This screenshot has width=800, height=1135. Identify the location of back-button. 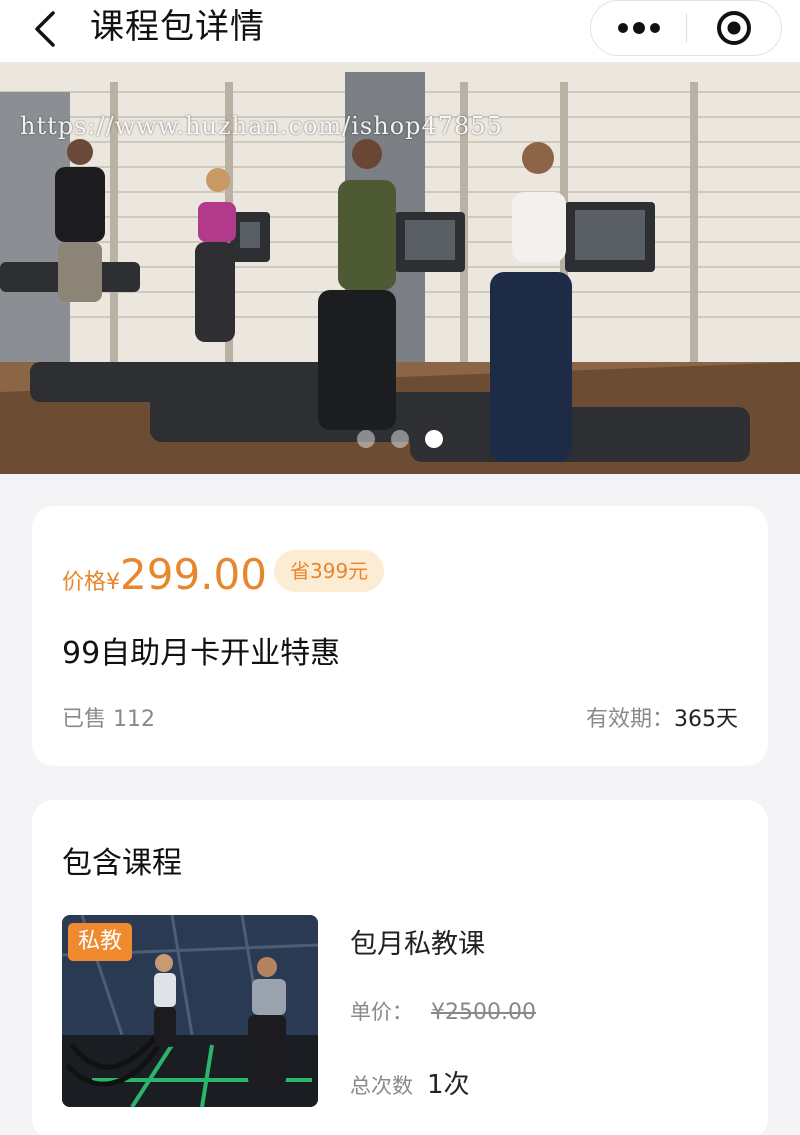
(45, 29).